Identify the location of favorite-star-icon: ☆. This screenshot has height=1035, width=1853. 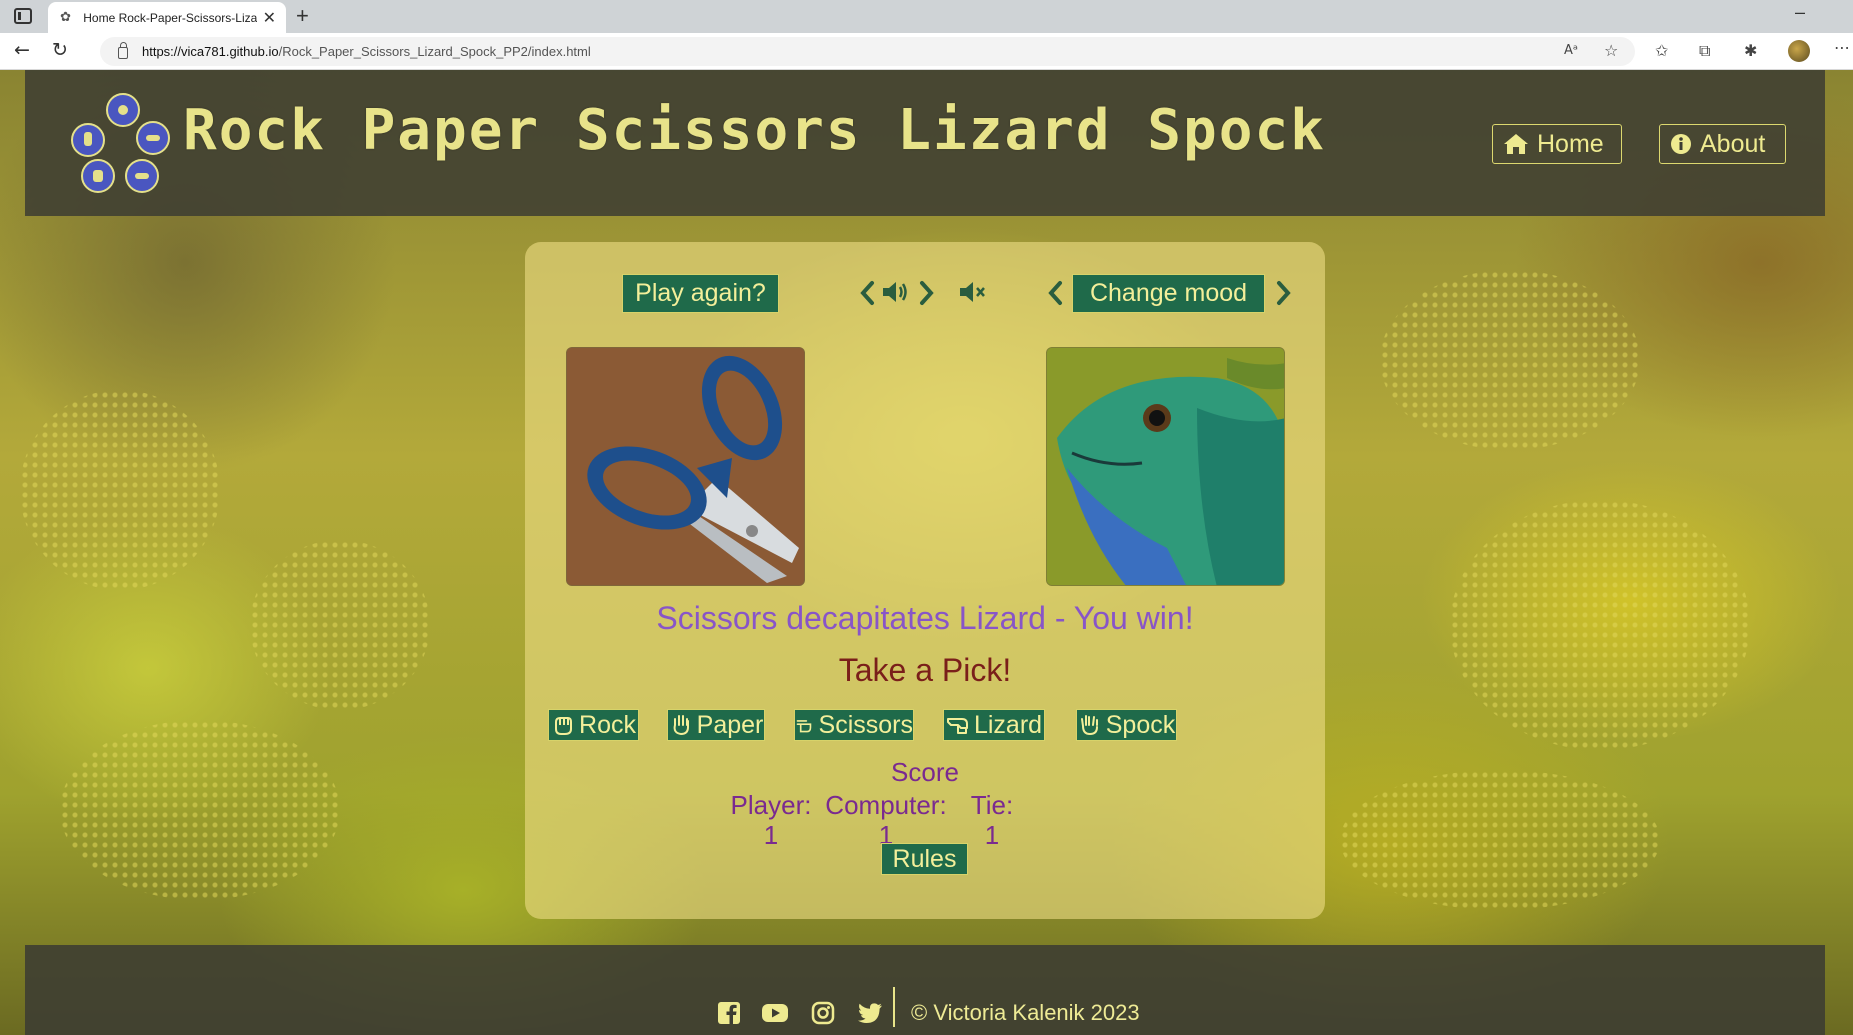
(1611, 50).